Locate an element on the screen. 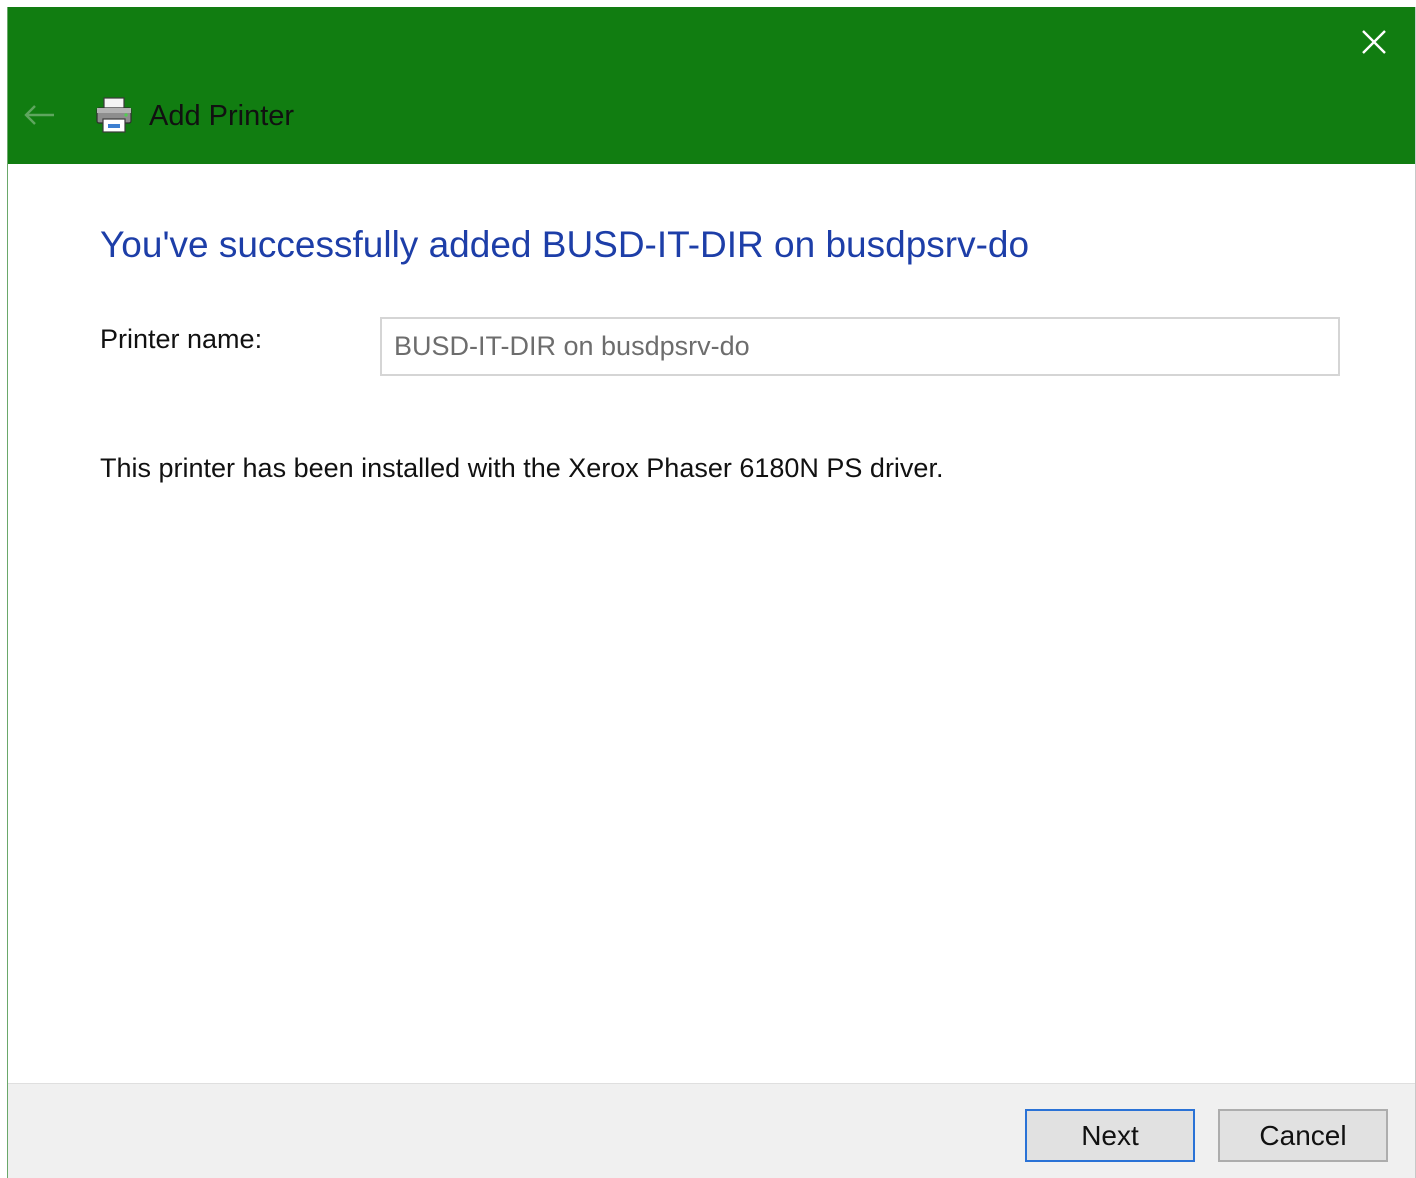  back-arrow-icon is located at coordinates (39, 115).